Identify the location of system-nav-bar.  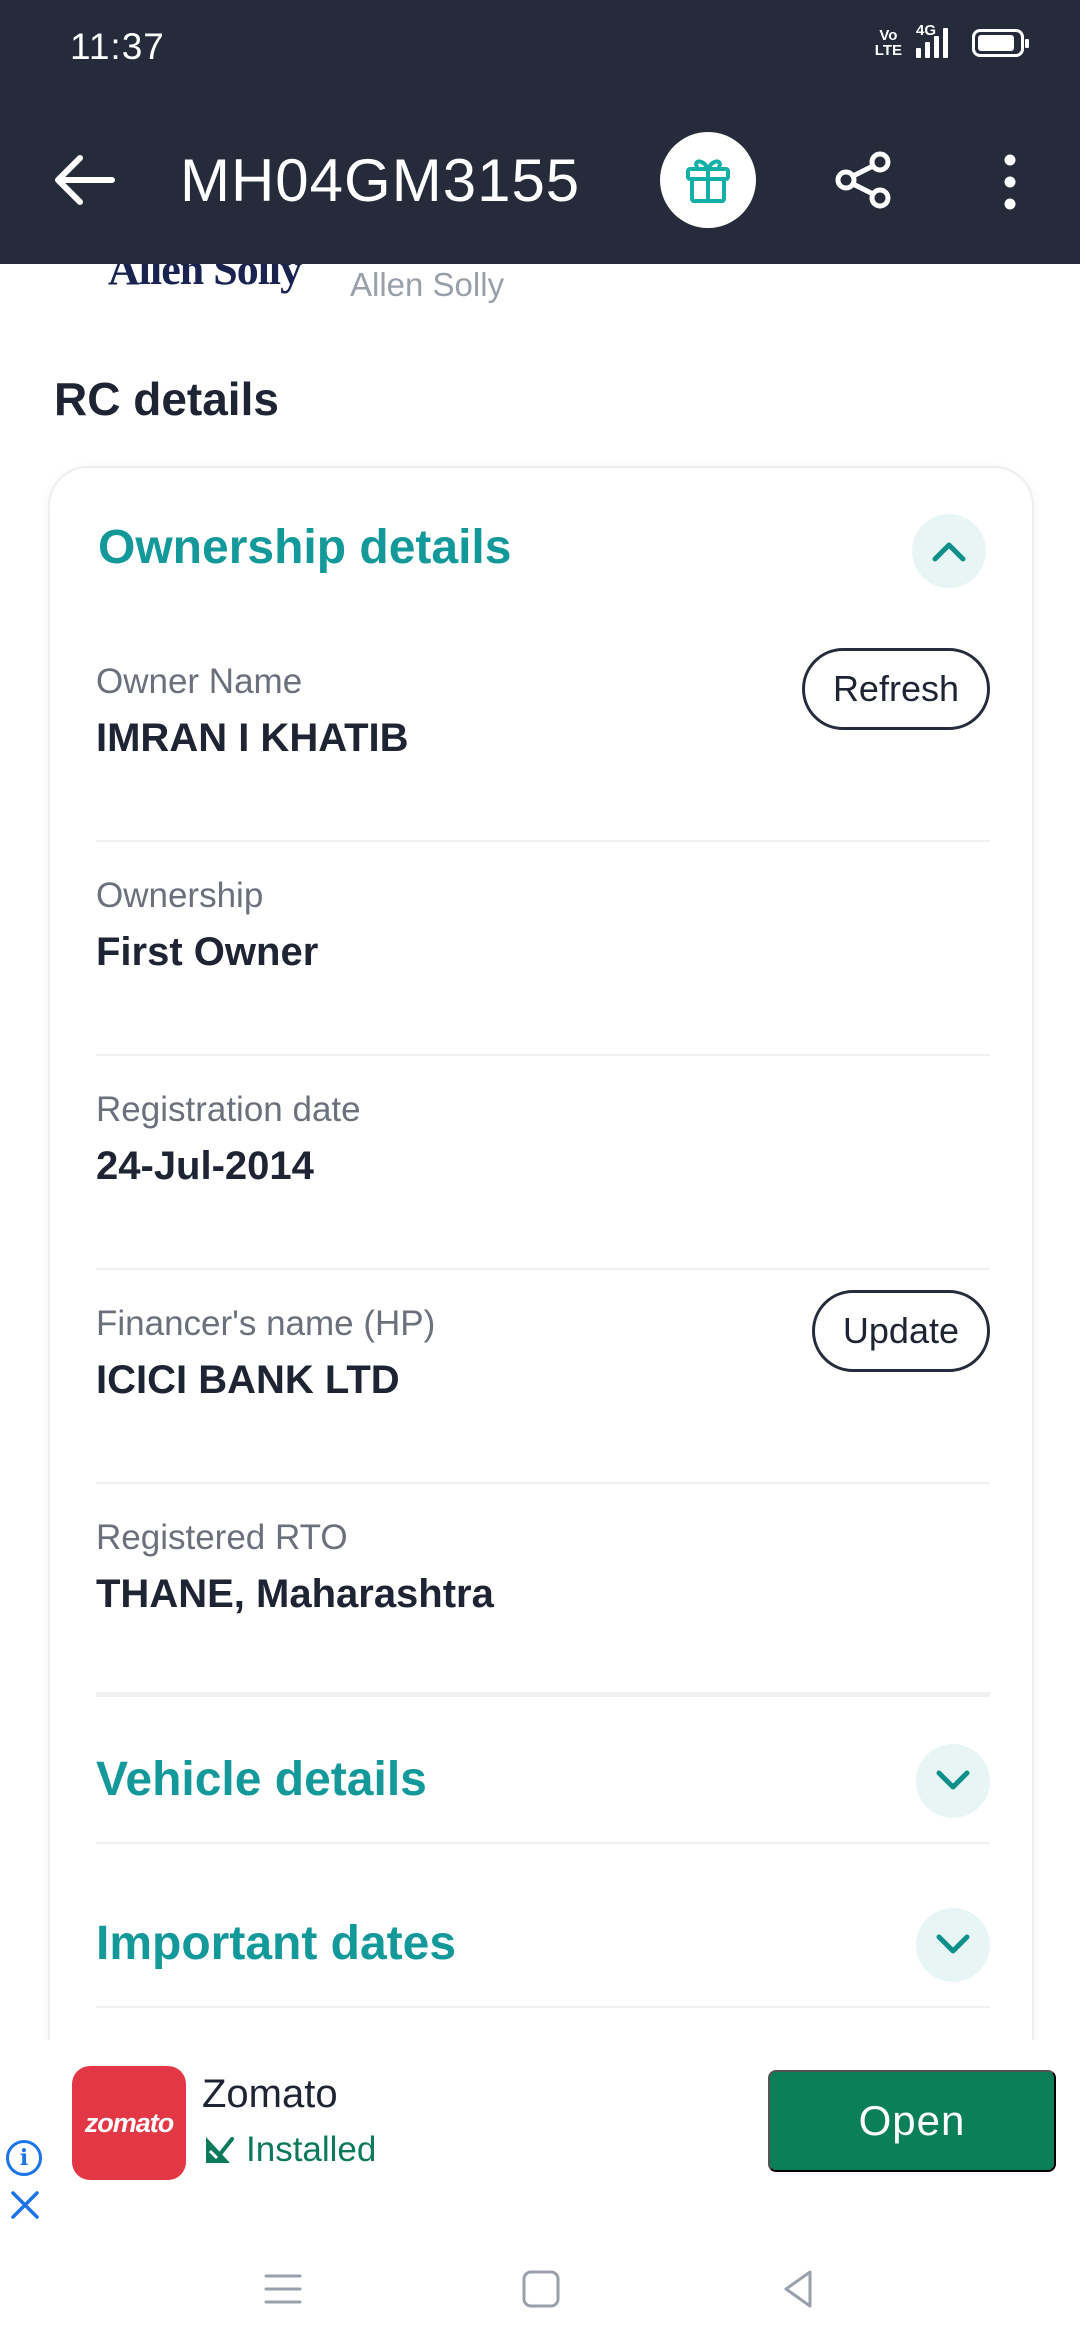
(540, 2290).